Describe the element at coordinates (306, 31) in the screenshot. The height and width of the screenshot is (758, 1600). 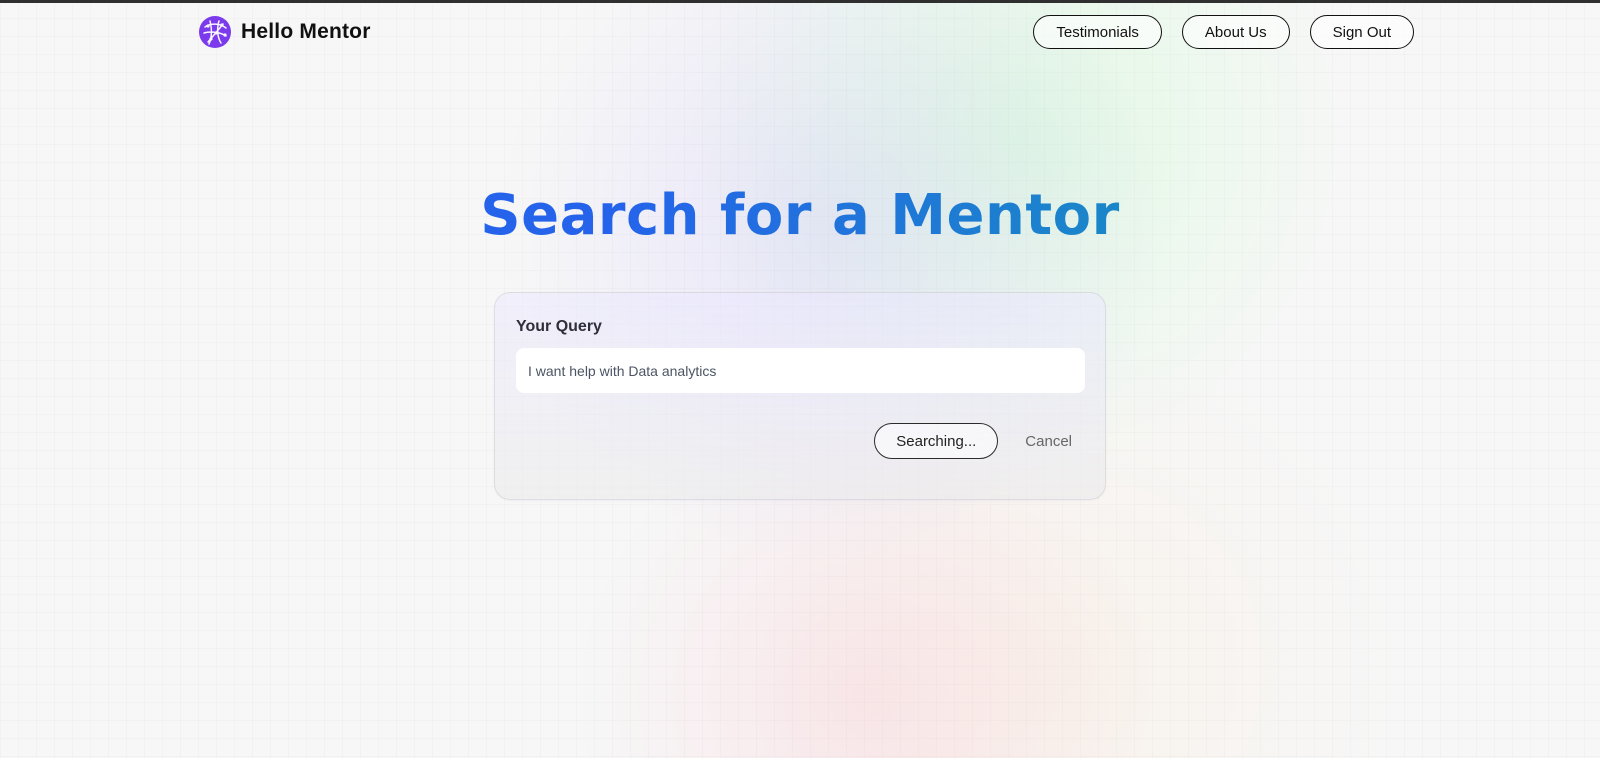
I see `brand-name: Hello Mentor` at that location.